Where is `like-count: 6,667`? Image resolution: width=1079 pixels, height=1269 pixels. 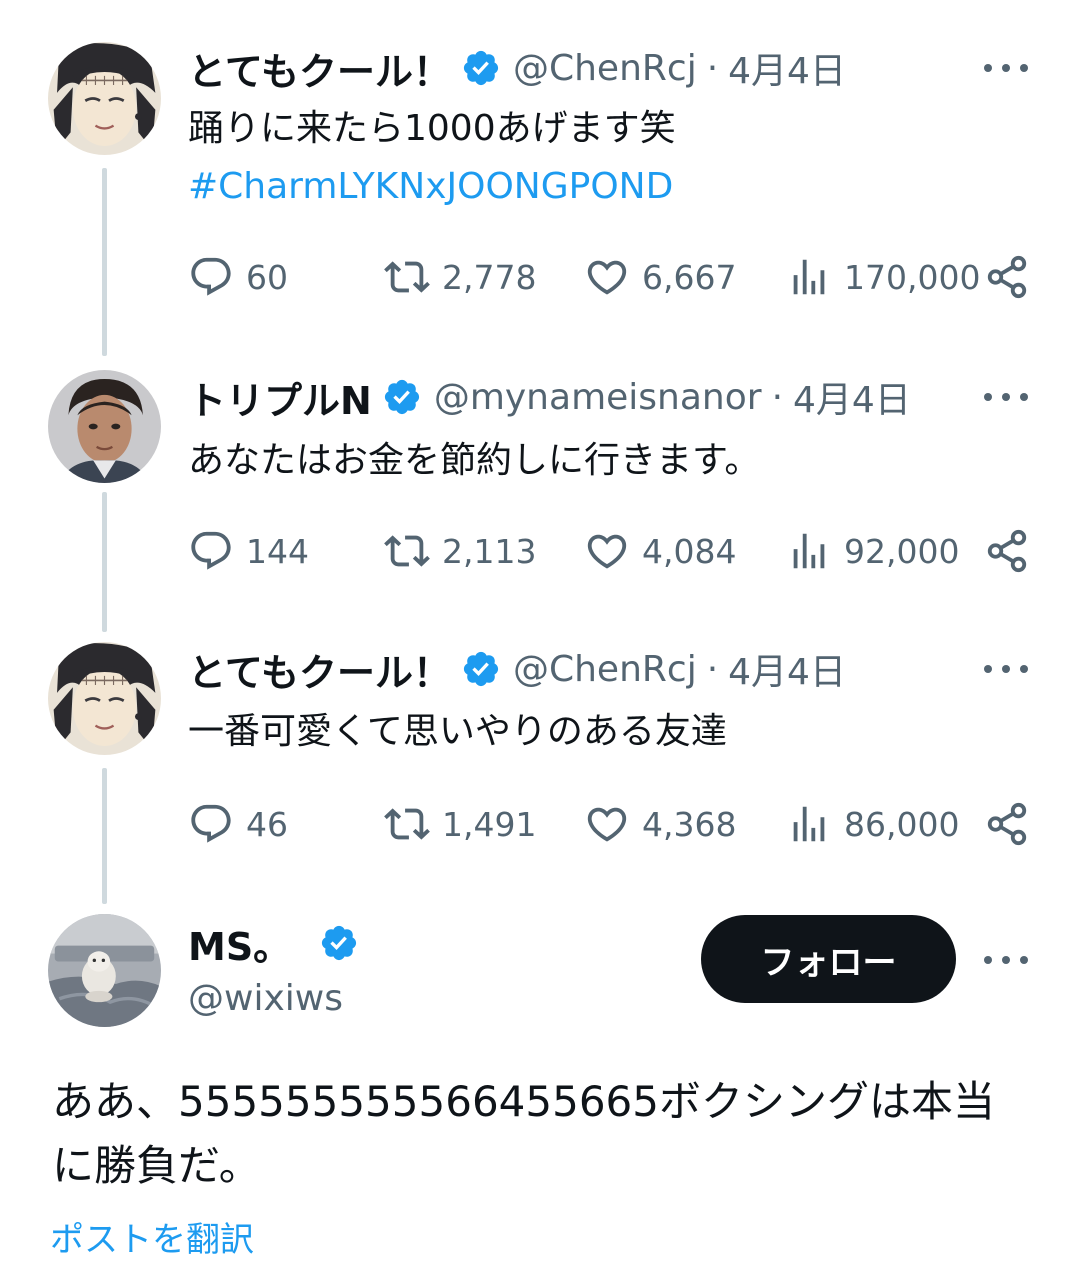 like-count: 6,667 is located at coordinates (689, 277).